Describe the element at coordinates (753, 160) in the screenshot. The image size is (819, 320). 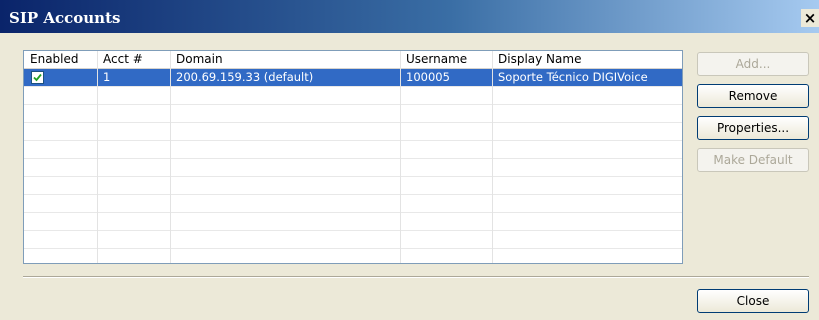
I see `make-default-button: Make Default` at that location.